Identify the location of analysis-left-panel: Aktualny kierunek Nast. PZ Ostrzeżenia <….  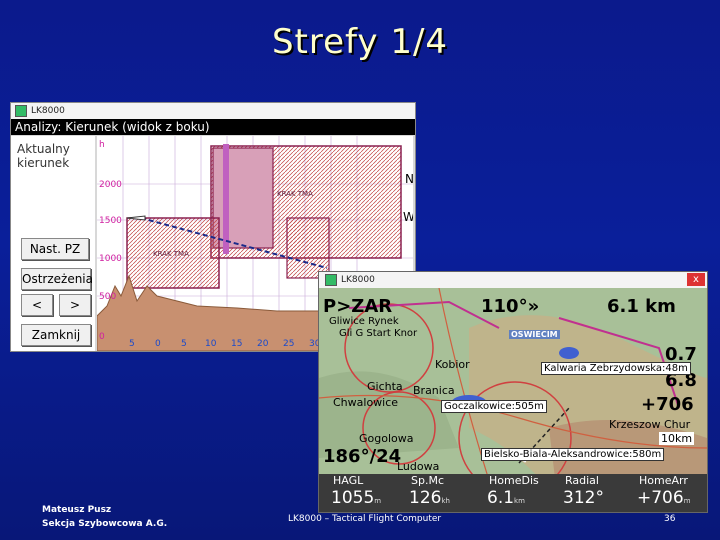
(53, 243).